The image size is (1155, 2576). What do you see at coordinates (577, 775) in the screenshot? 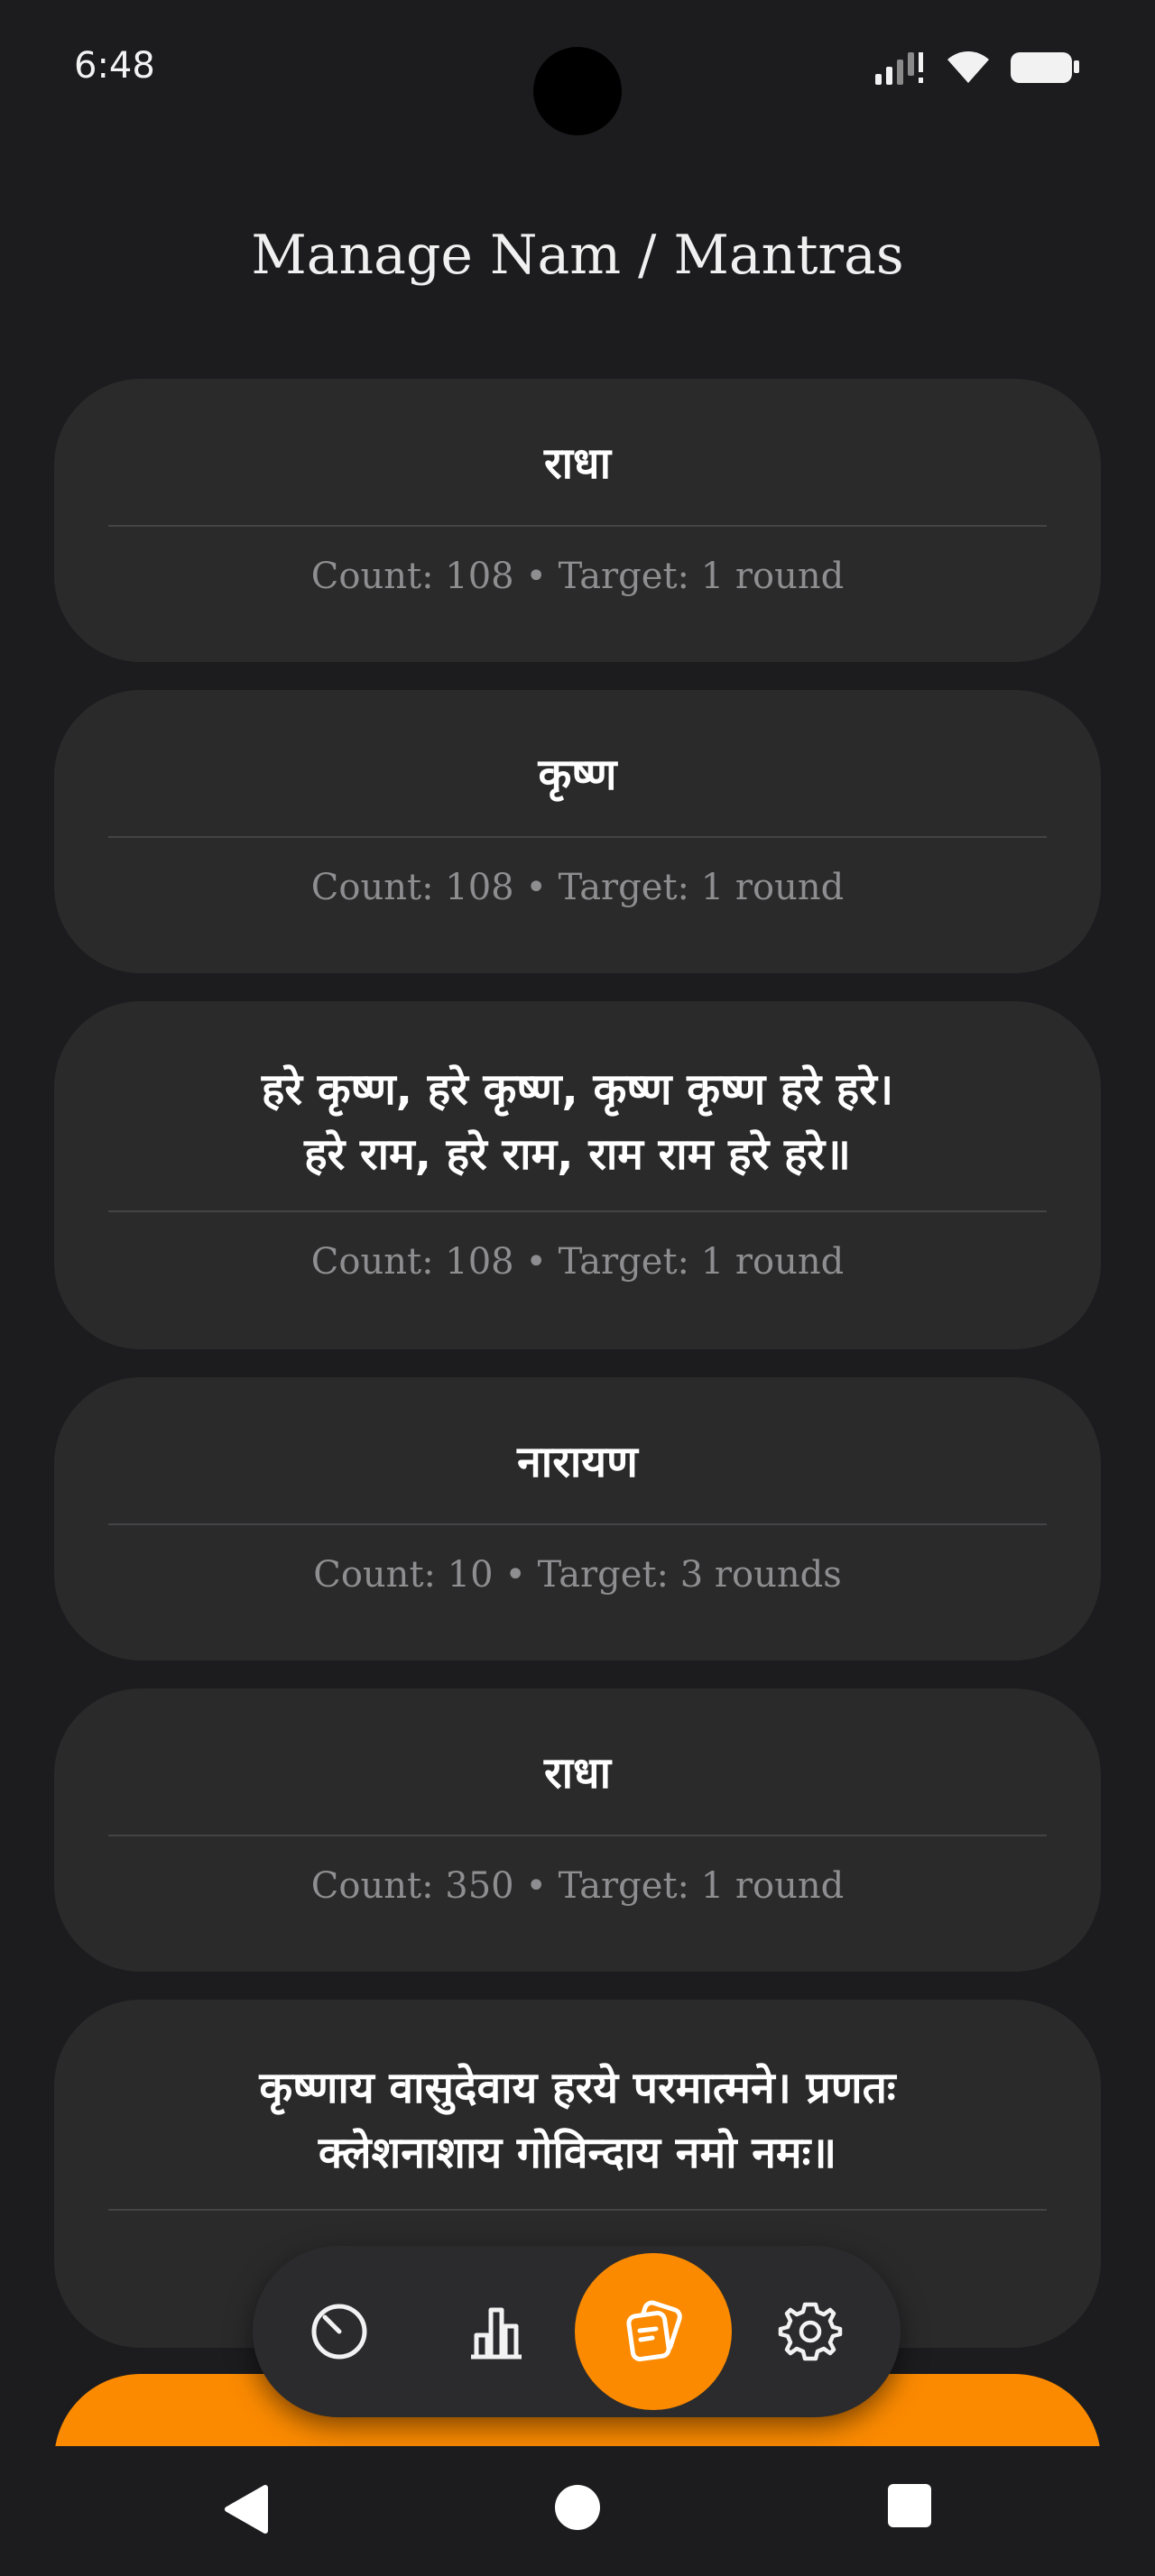
I see `mantra-name: कृष्ण` at bounding box center [577, 775].